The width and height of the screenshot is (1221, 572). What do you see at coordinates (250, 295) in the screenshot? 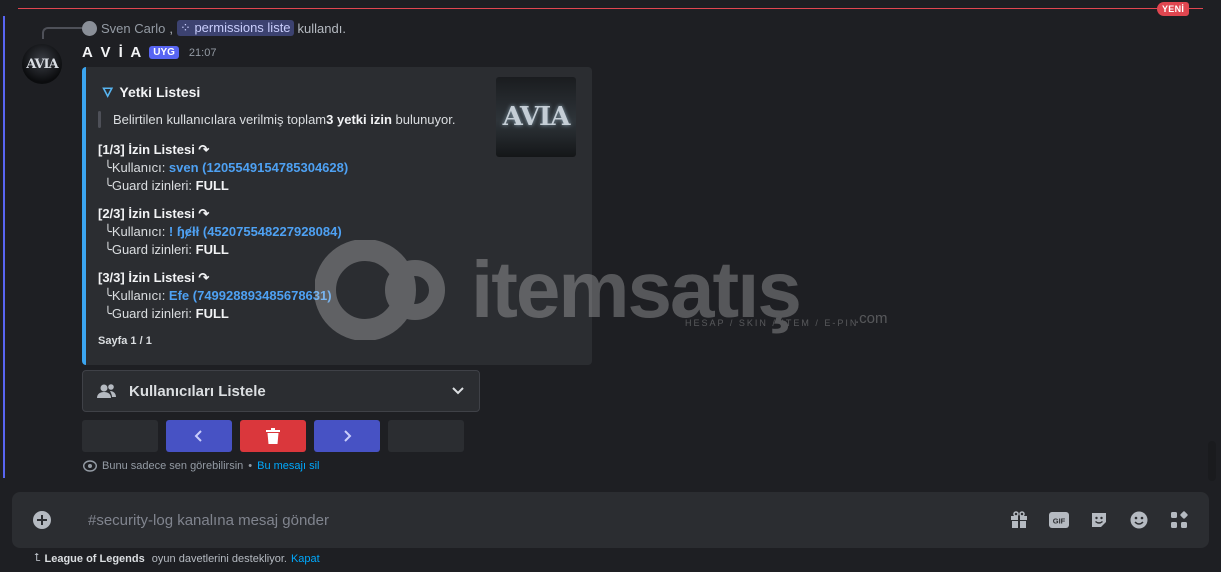
I see `user-mention: Efe (749928893485678631)` at bounding box center [250, 295].